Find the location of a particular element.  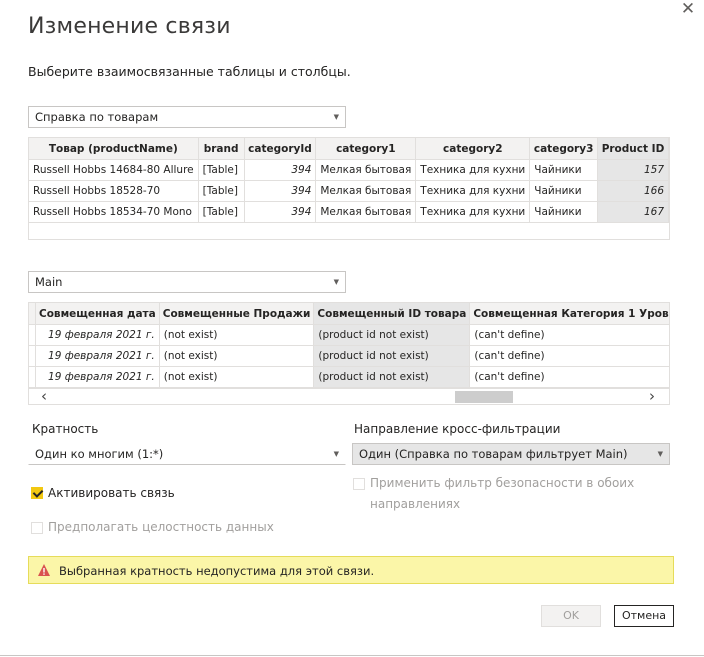

column-header: category3 is located at coordinates (563, 149).